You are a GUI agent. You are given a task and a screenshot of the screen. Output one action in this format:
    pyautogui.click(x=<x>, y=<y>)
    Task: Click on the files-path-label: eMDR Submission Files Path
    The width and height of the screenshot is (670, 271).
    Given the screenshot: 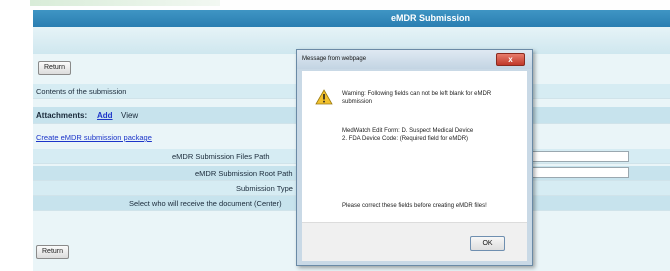 What is the action you would take?
    pyautogui.click(x=221, y=156)
    